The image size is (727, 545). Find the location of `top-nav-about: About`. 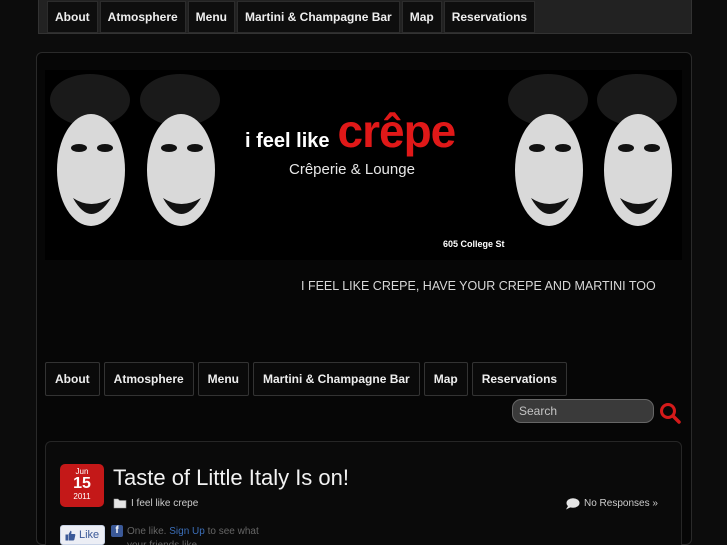

top-nav-about: About is located at coordinates (72, 17).